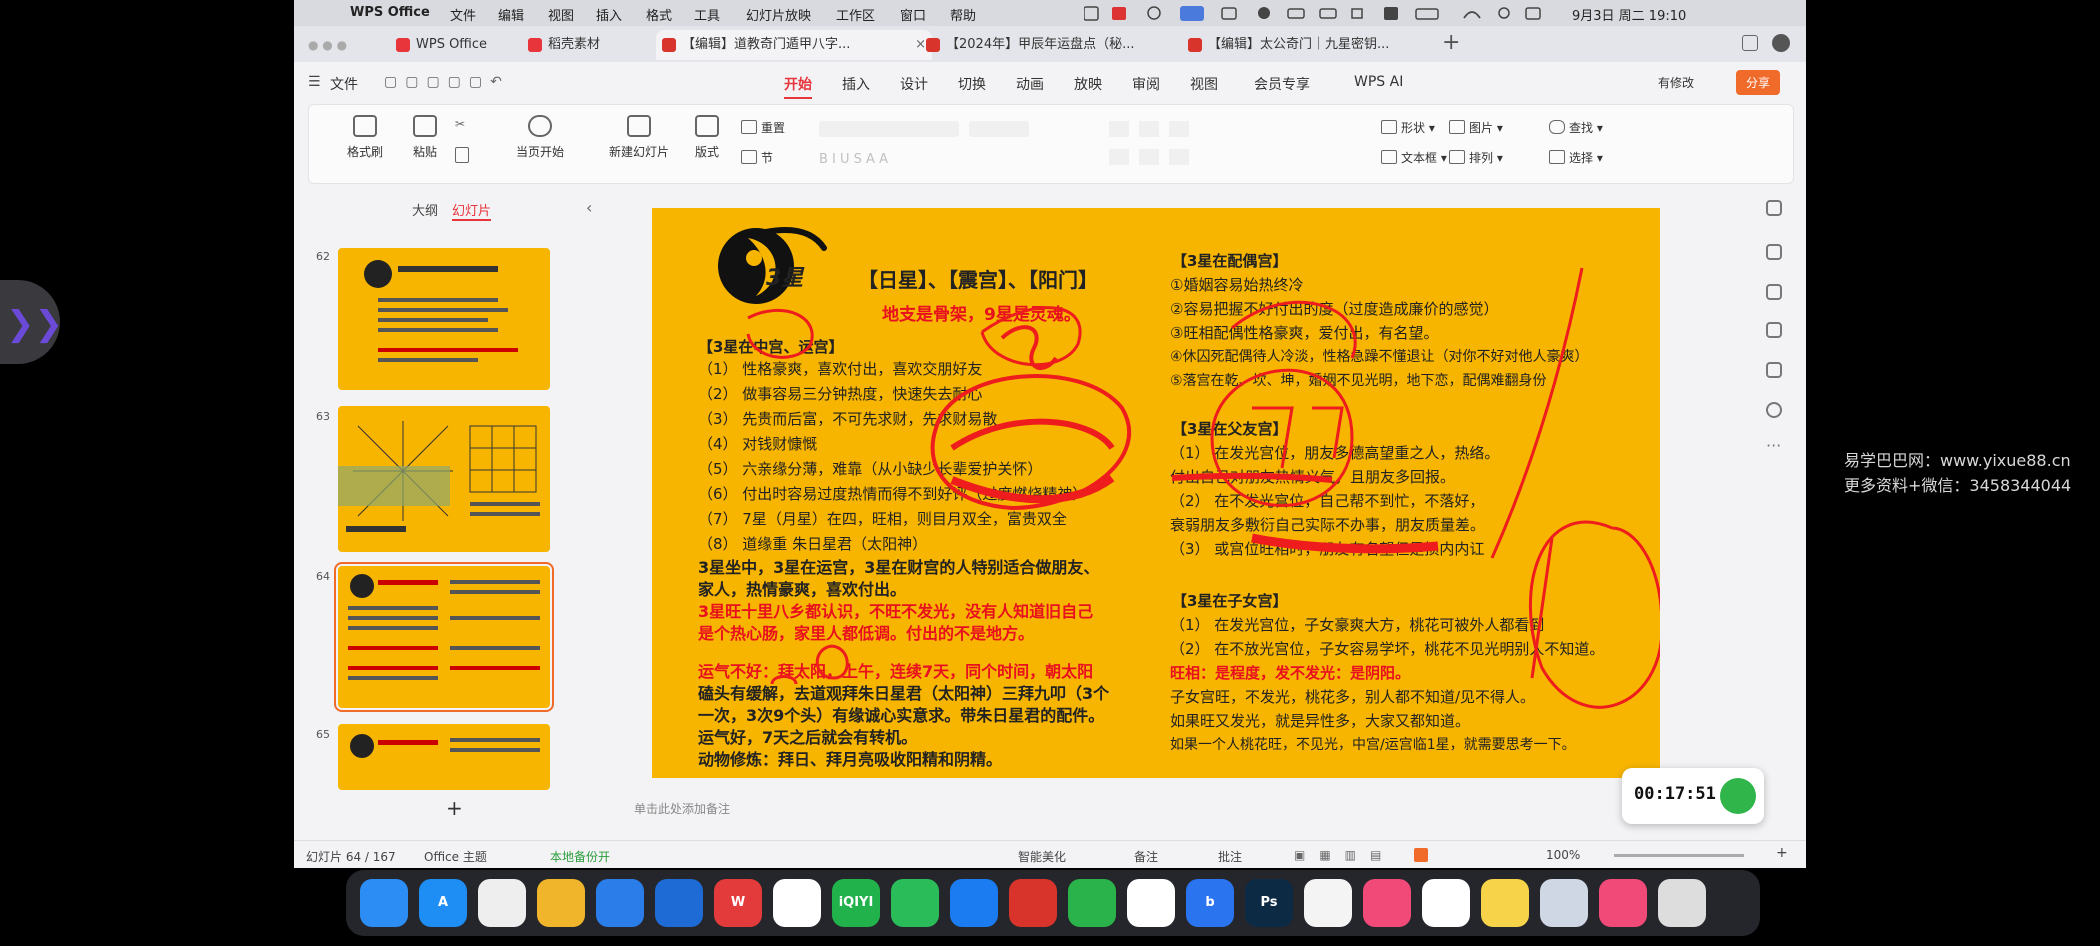 The image size is (2100, 946). What do you see at coordinates (1030, 84) in the screenshot?
I see `tab-animation: 动画` at bounding box center [1030, 84].